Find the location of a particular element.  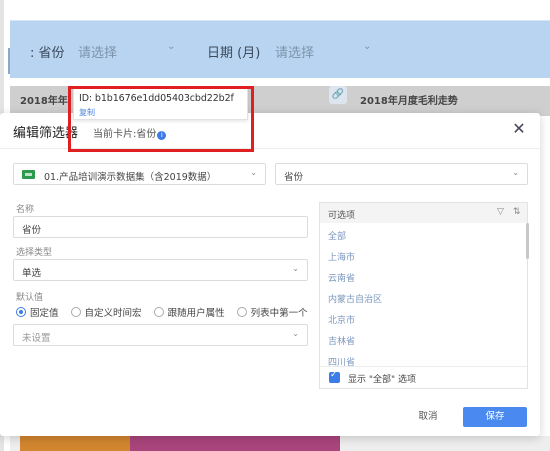

spreadsheet-icon is located at coordinates (28, 174).